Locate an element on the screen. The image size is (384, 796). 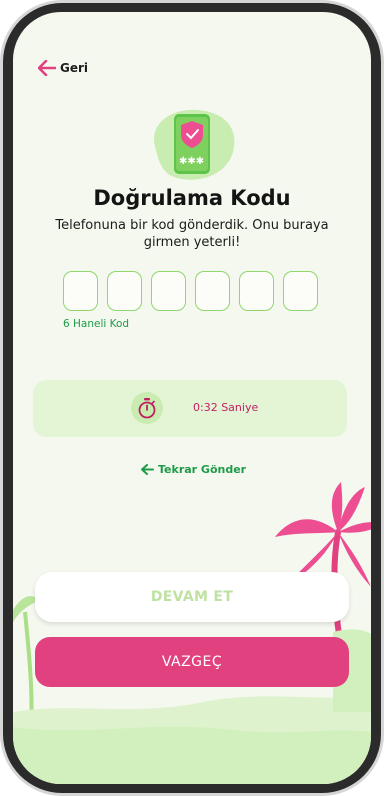
cancel-button: VAZGEÇ is located at coordinates (192, 662).